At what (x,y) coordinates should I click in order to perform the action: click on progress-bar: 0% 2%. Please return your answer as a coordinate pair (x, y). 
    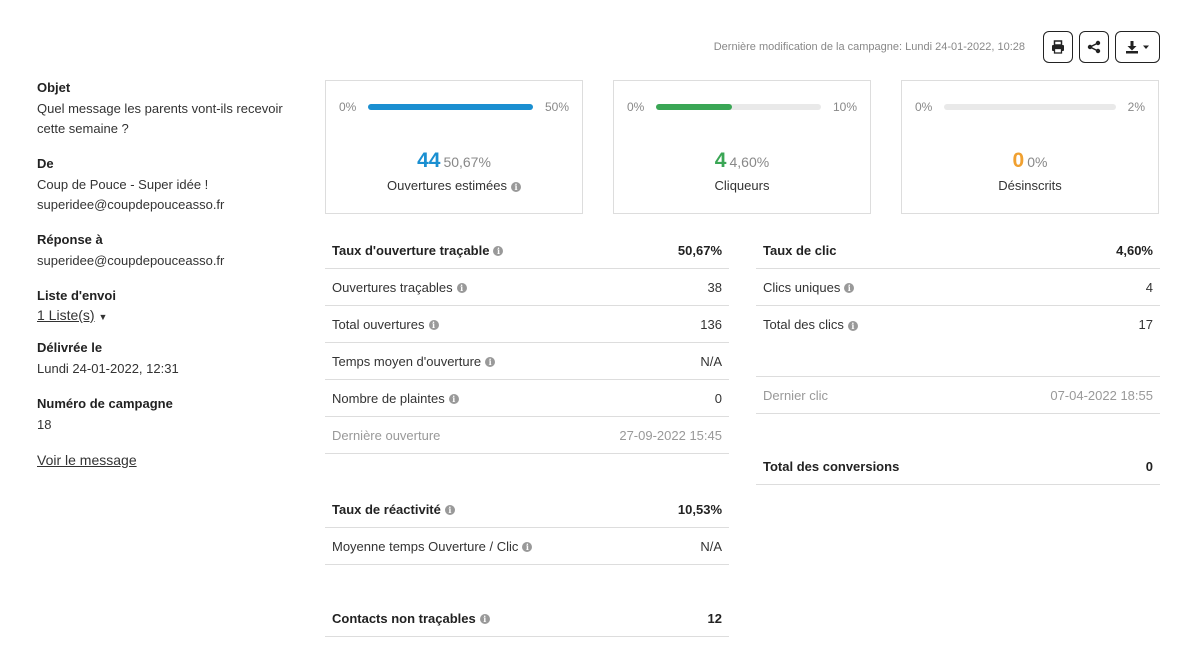
    Looking at the image, I should click on (1030, 107).